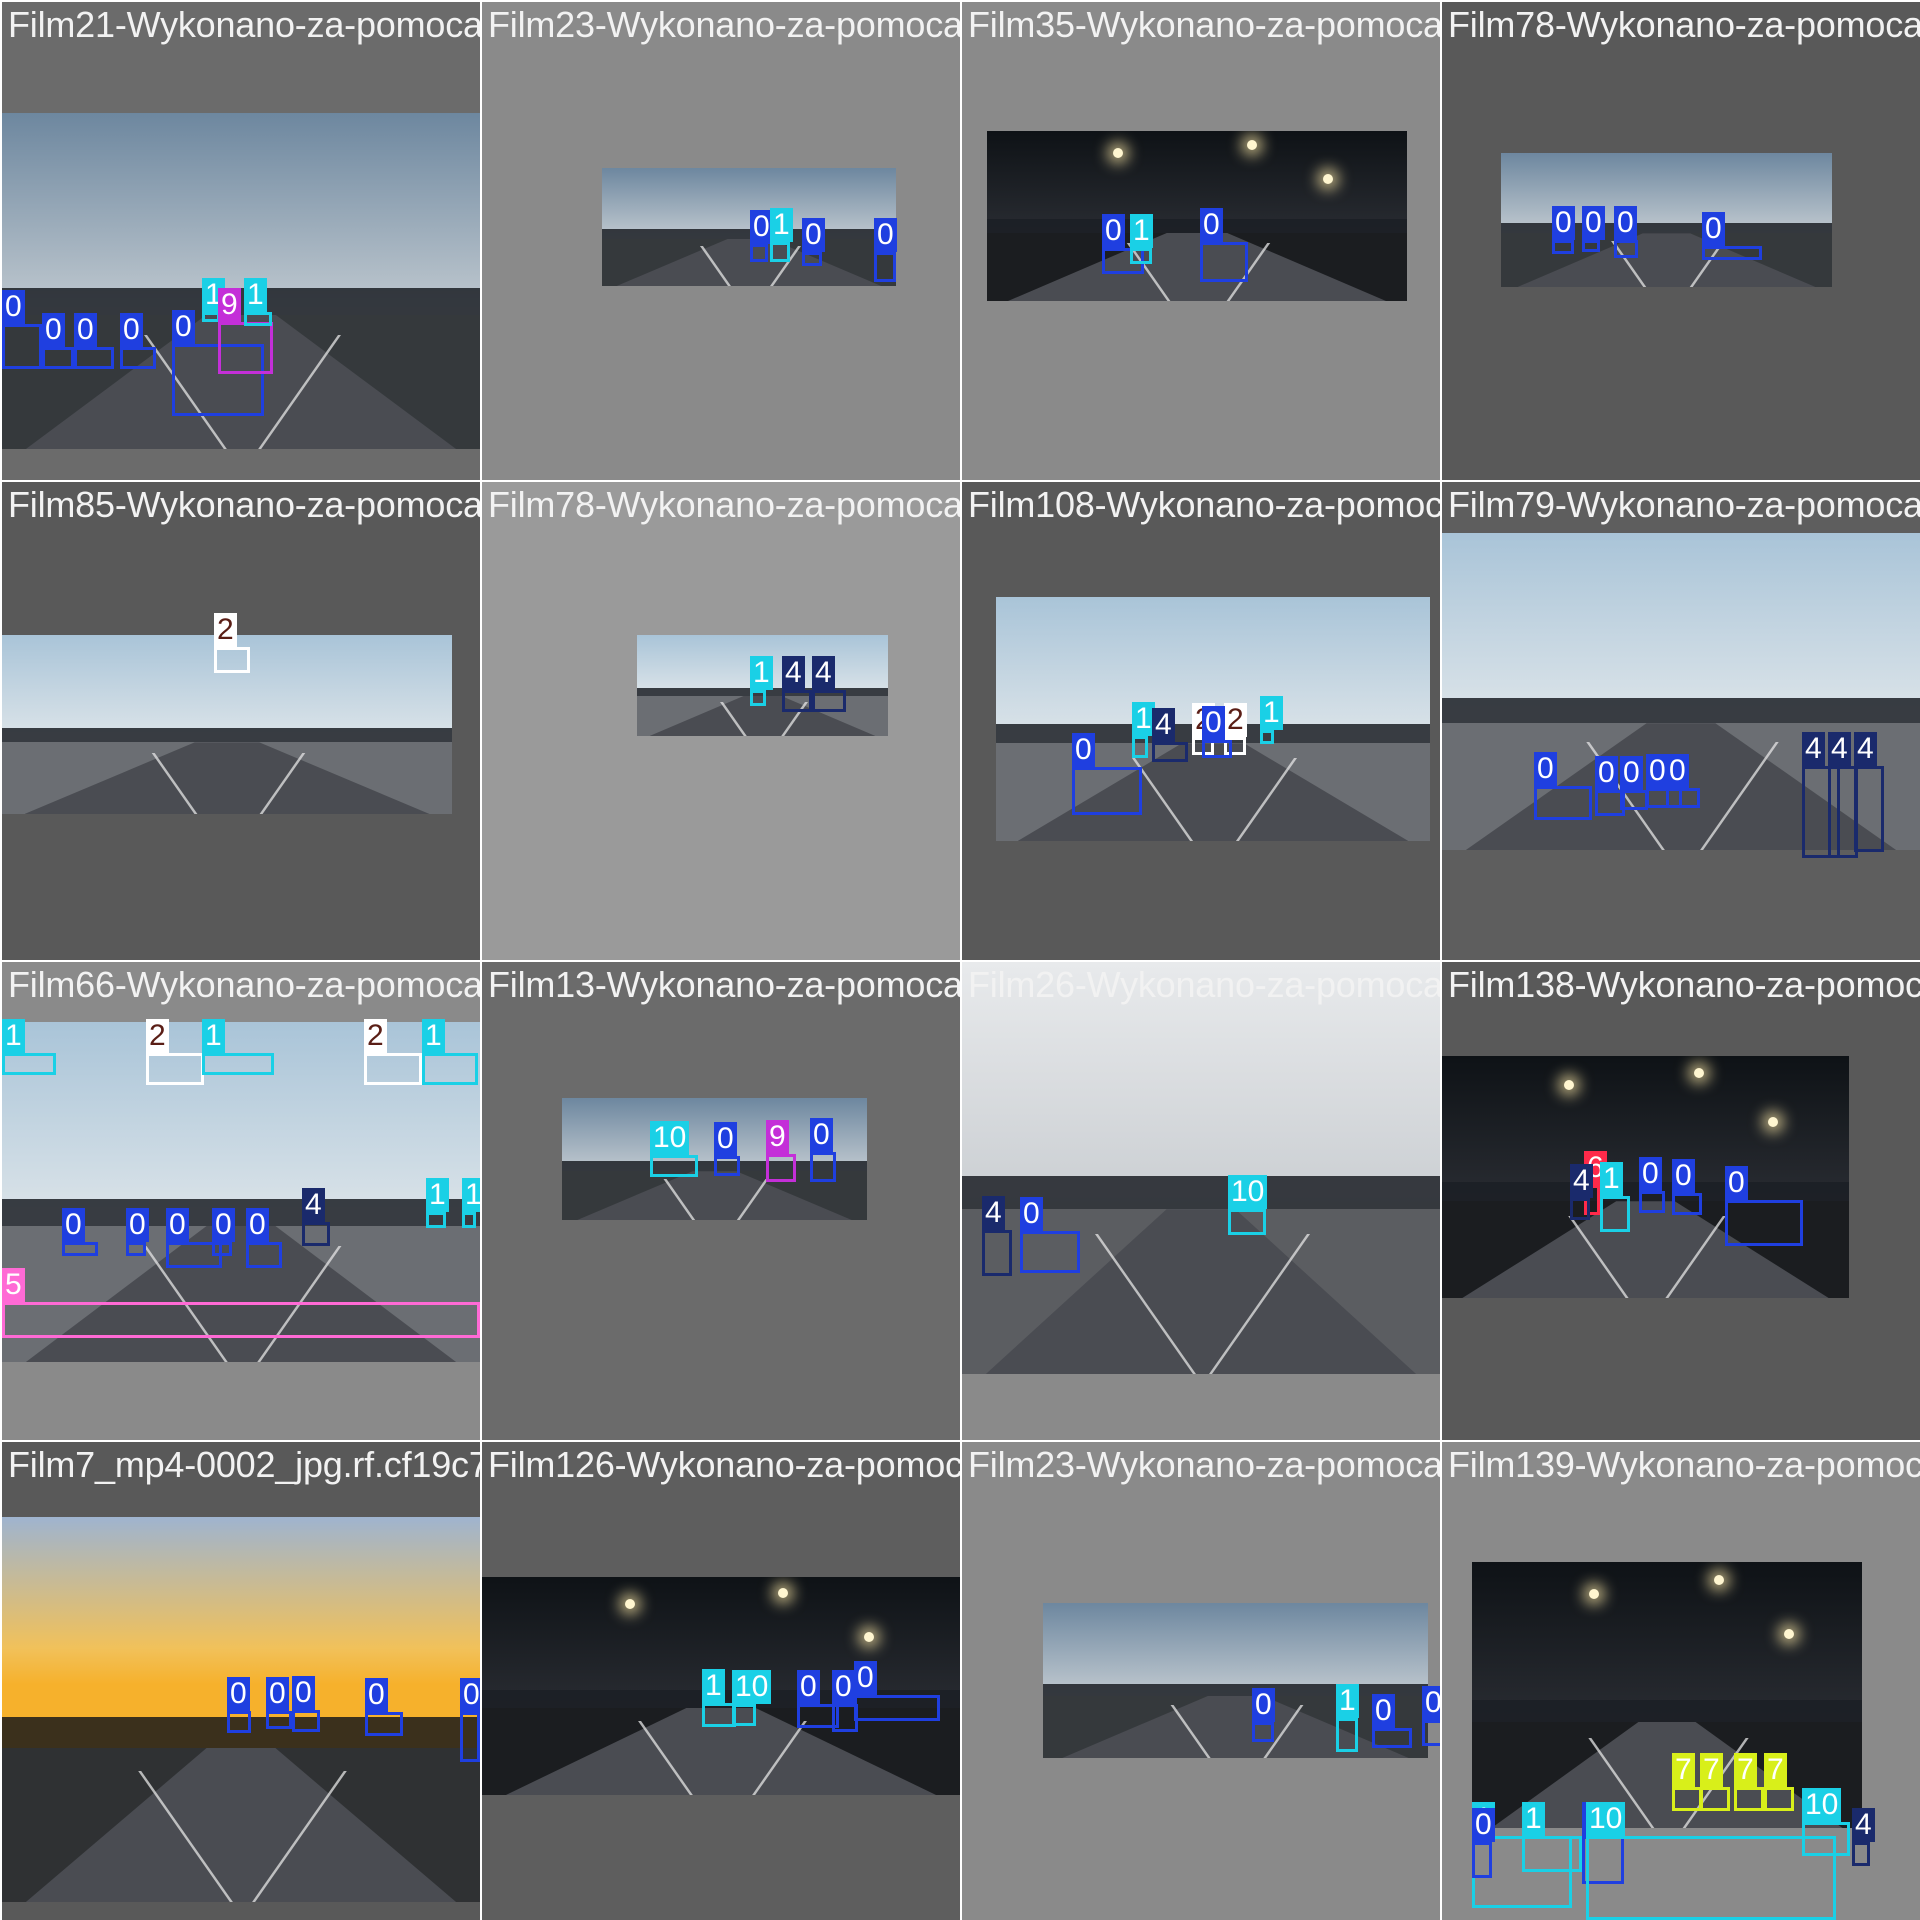 The height and width of the screenshot is (1920, 1920). I want to click on image-filename: Film108-Wykonano-za-pomoca-clipchamp_mp4, so click(1204, 504).